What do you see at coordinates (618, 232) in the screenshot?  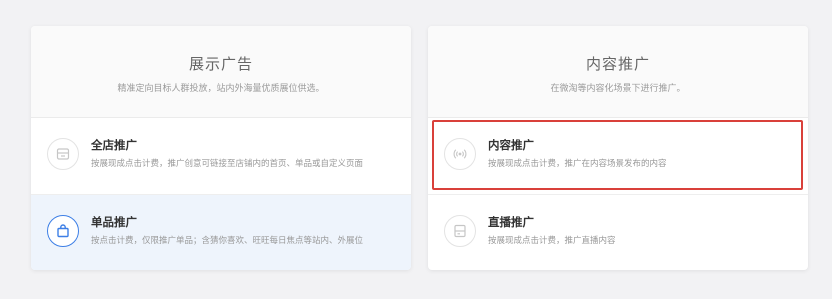 I see `option-live-promotion: 直播推广 按展现成点击计费，推广直播内容` at bounding box center [618, 232].